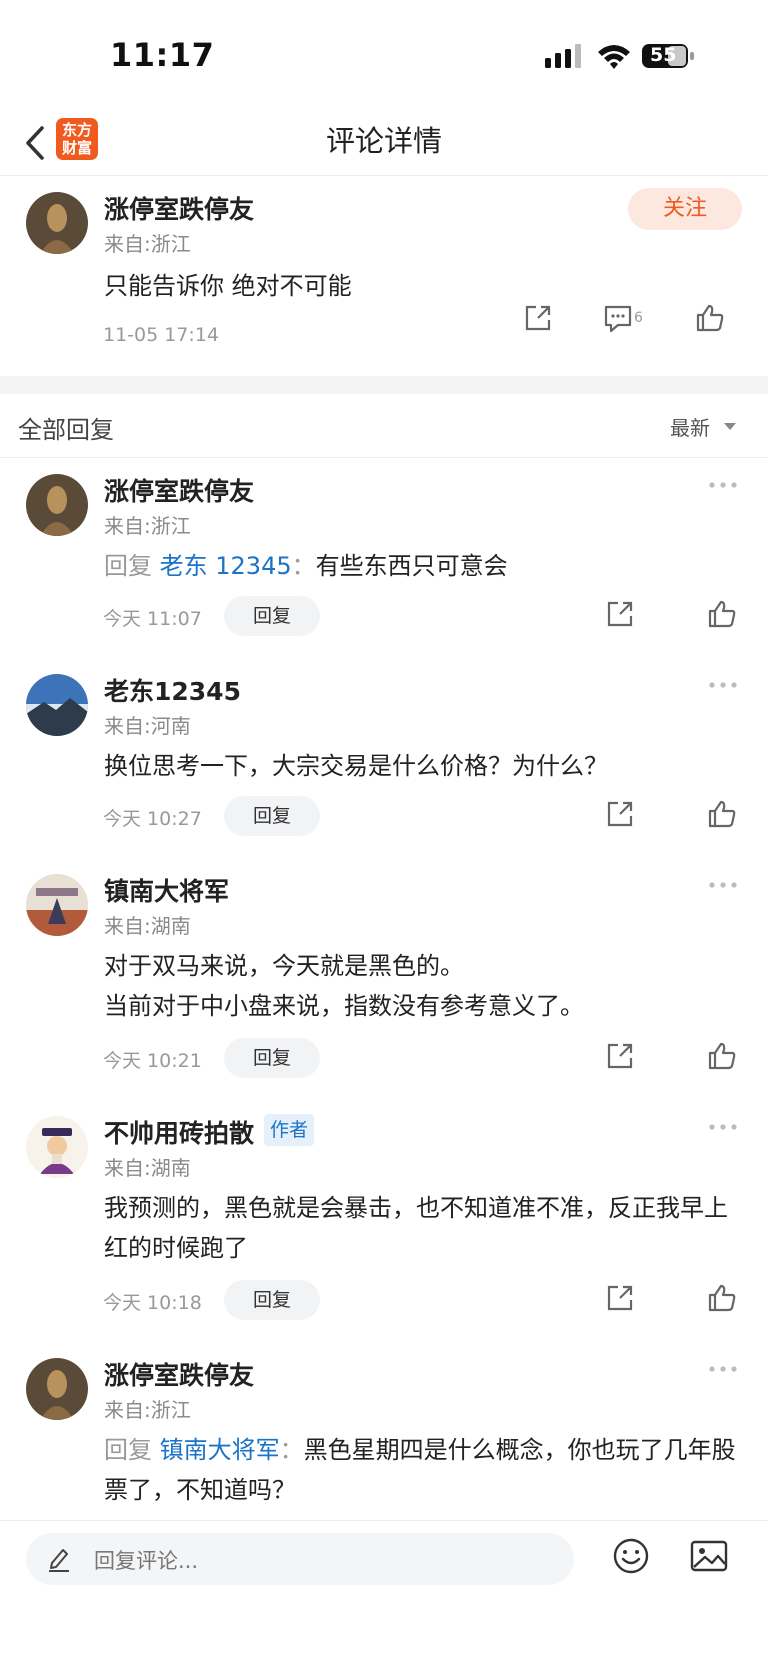 This screenshot has height=1669, width=768. I want to click on reply-time: 今天 10:18, so click(152, 1303).